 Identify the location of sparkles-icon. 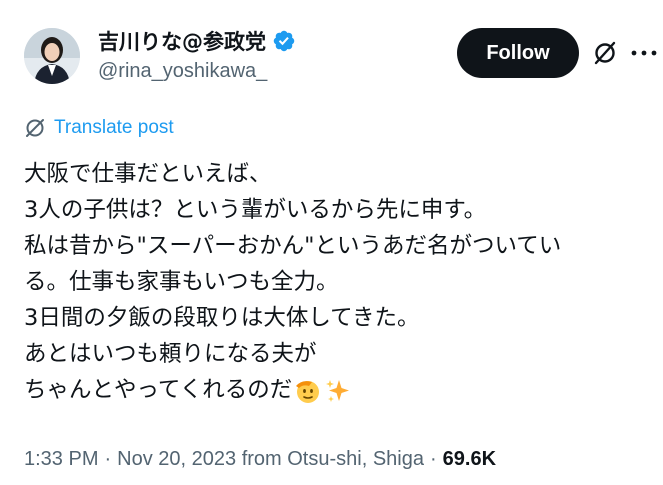
(338, 390).